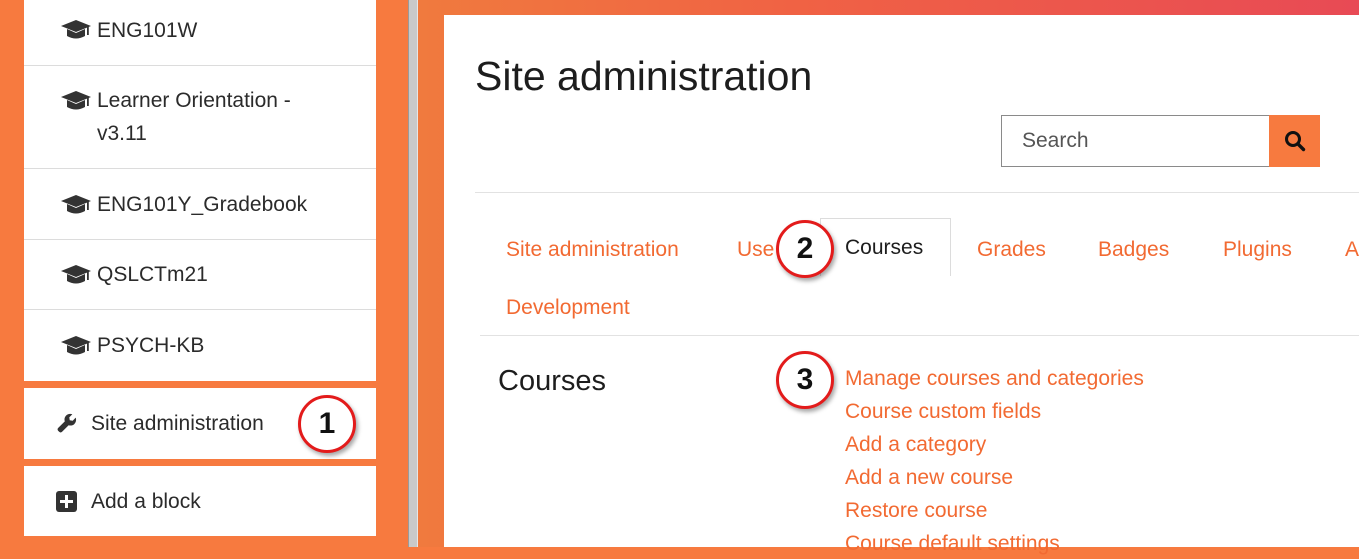  I want to click on search-icon, so click(1294, 141).